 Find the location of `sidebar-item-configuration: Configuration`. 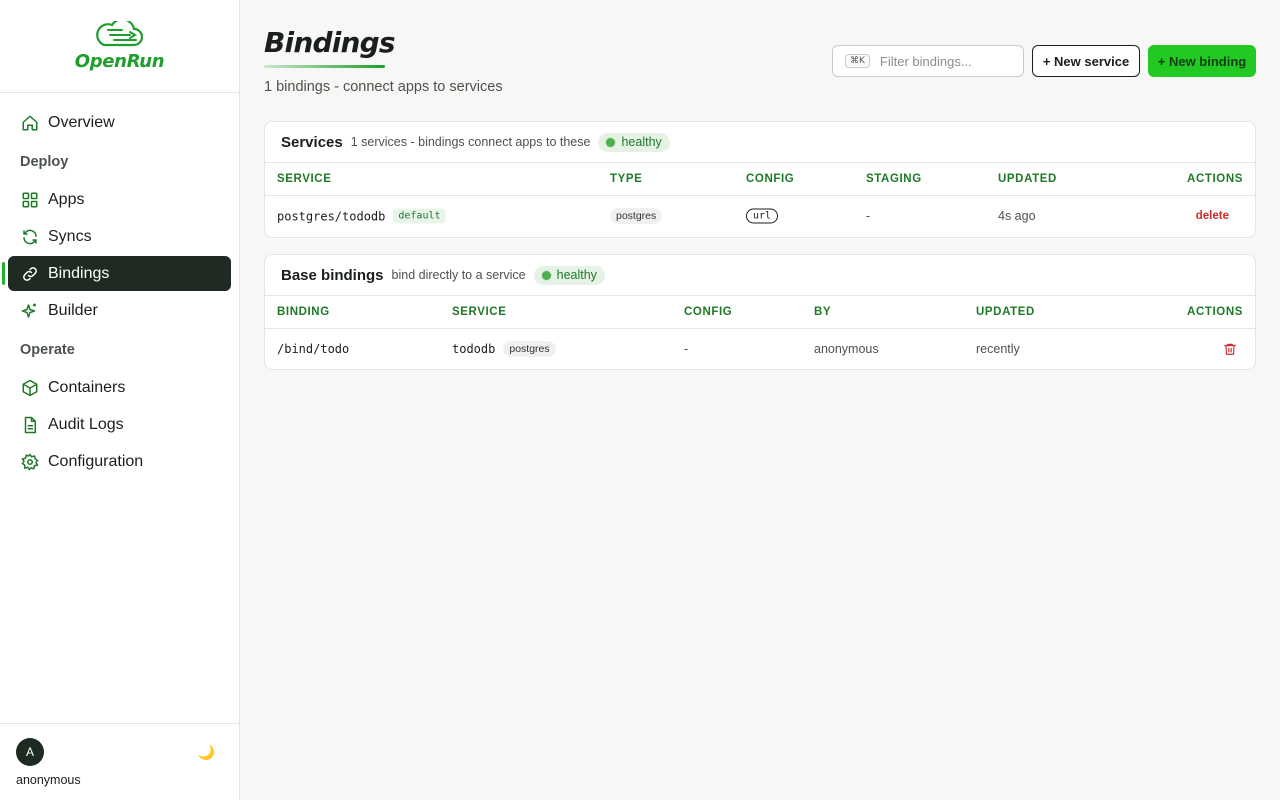

sidebar-item-configuration: Configuration is located at coordinates (119, 461).